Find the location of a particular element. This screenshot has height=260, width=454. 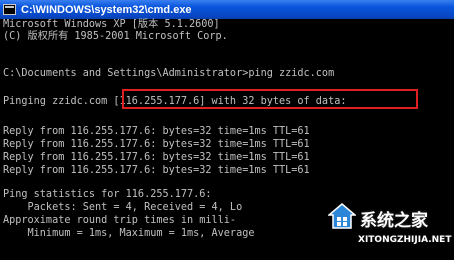

rtt-values-line: Minimum = 1ms, Maximum = 1ms, Average is located at coordinates (129, 233).